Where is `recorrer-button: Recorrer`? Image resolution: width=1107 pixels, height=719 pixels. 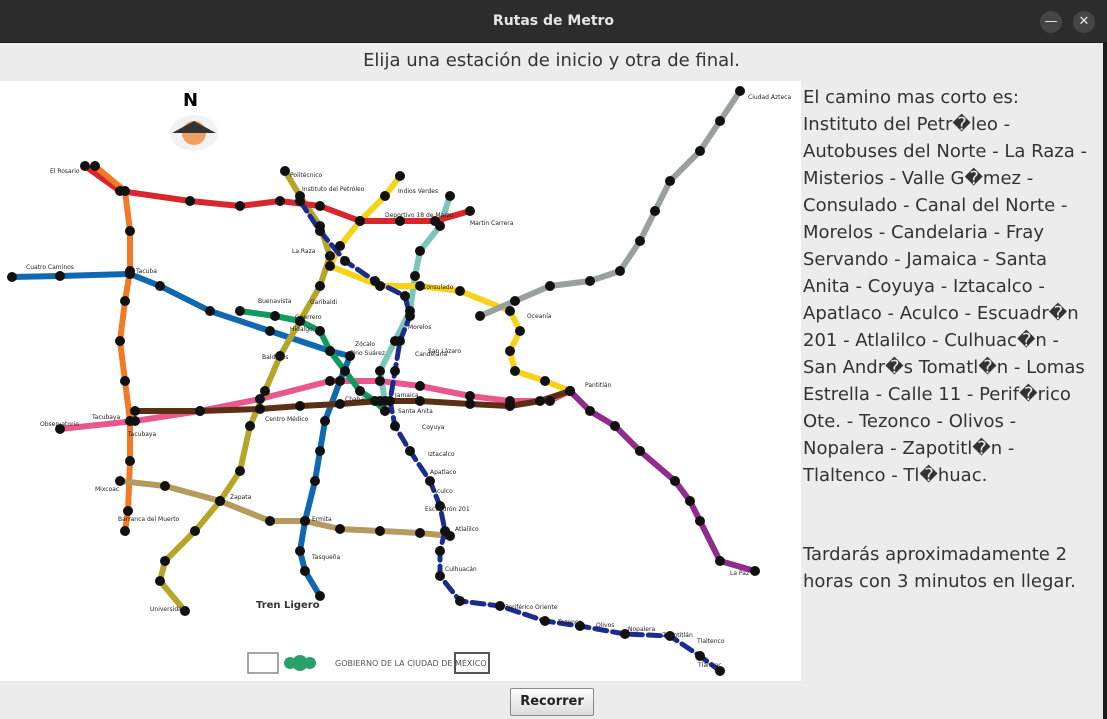
recorrer-button: Recorrer is located at coordinates (552, 702).